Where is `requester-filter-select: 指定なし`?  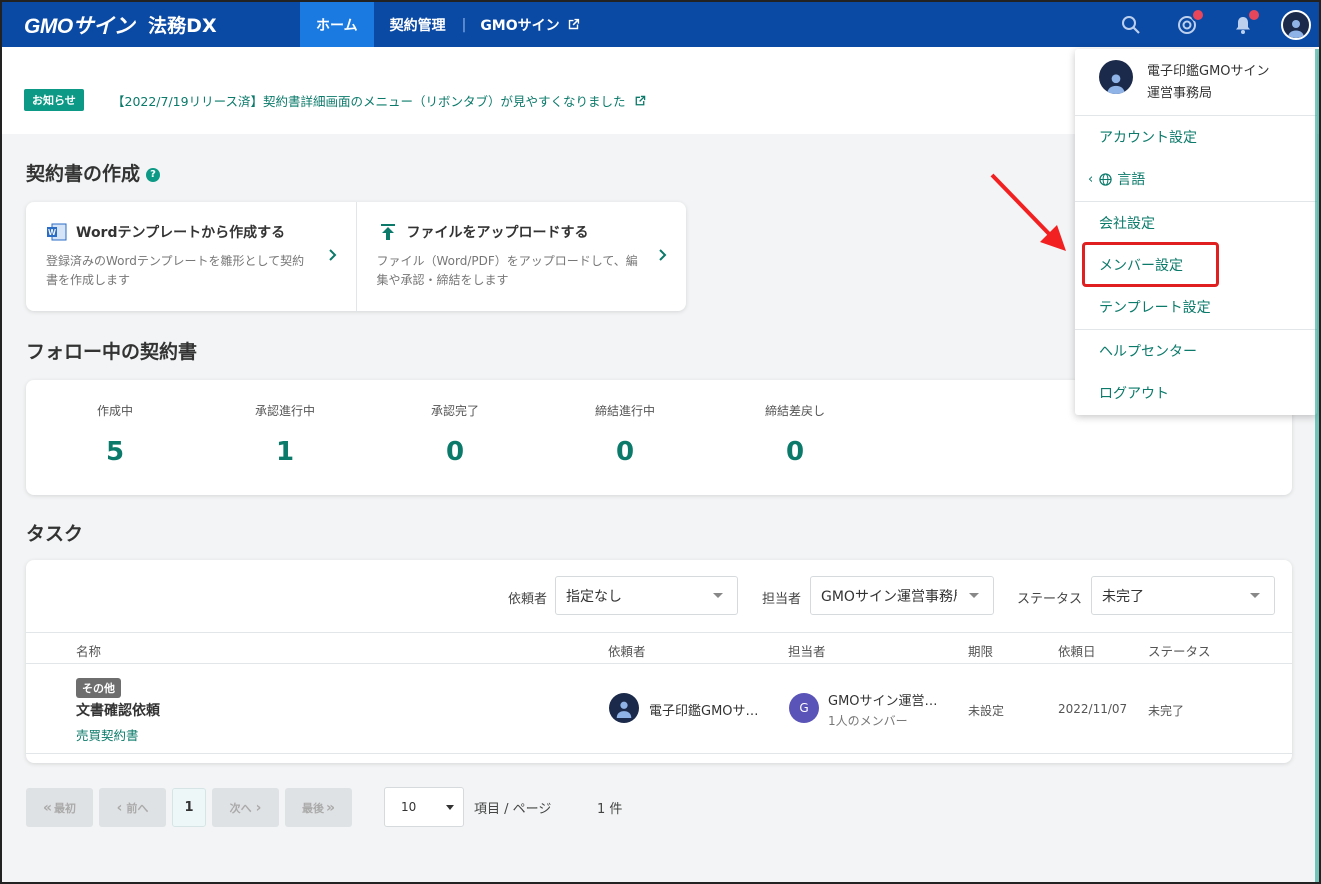 requester-filter-select: 指定なし is located at coordinates (646, 595).